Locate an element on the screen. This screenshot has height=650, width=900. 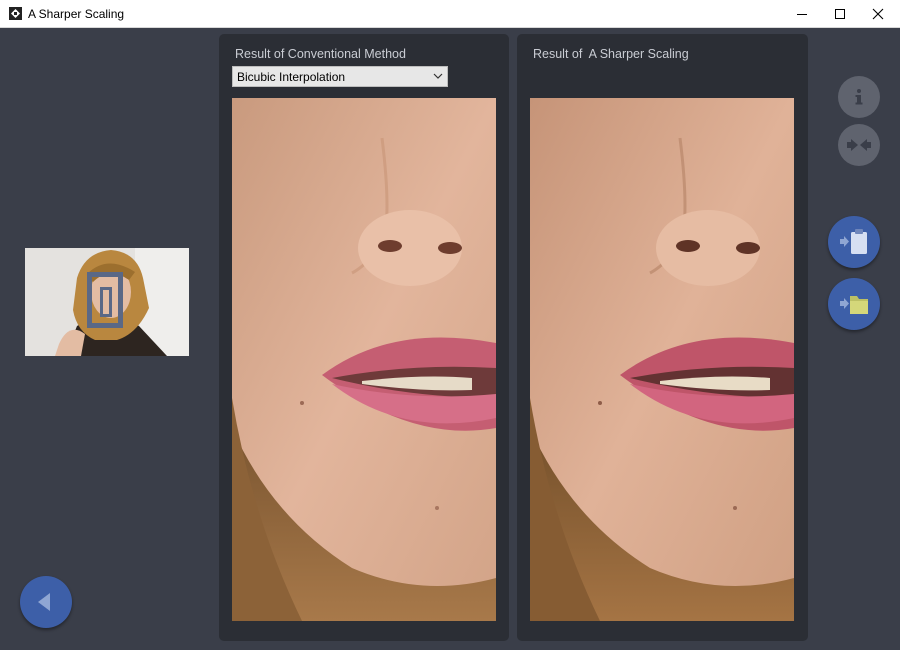
close-icon is located at coordinates (878, 13).